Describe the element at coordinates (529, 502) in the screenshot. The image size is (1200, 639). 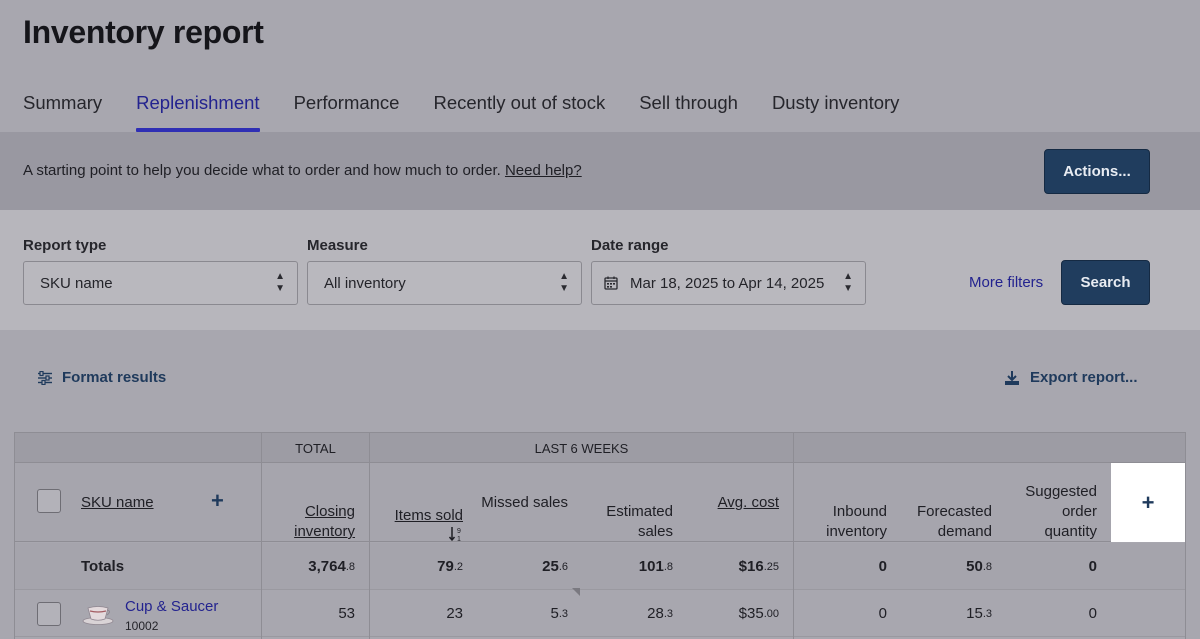
I see `col-missed-sales: Missed sales` at that location.